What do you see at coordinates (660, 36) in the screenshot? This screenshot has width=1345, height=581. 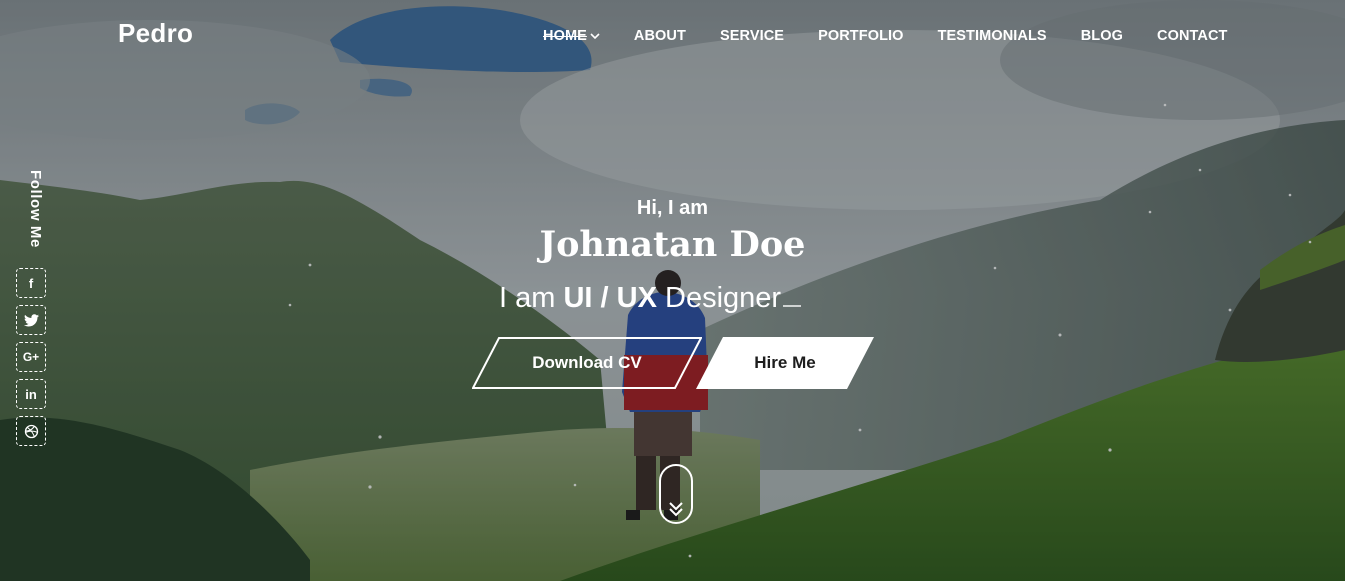 I see `nav-item-about: ABOUT` at bounding box center [660, 36].